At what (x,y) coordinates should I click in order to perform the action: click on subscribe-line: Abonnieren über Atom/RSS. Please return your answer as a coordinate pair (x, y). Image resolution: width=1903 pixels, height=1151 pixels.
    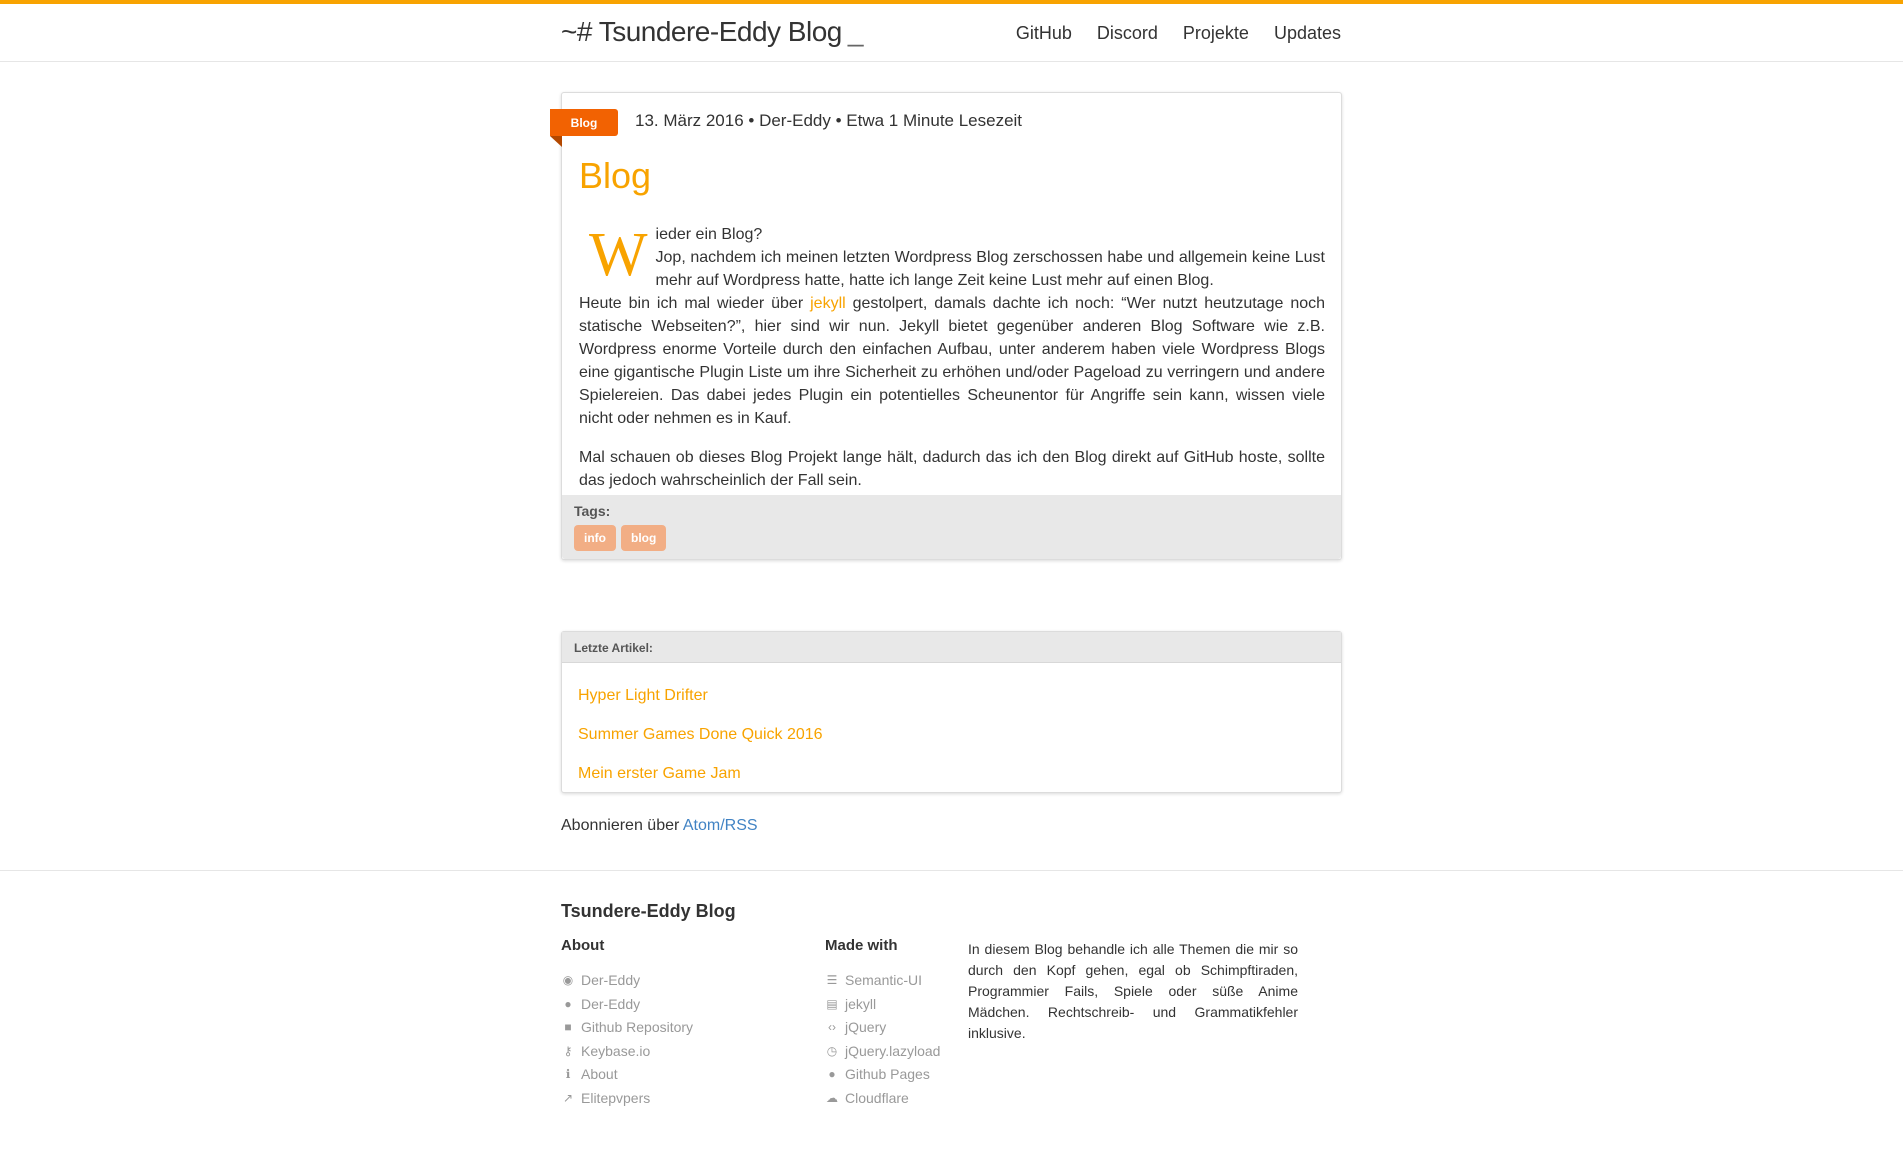
    Looking at the image, I should click on (659, 826).